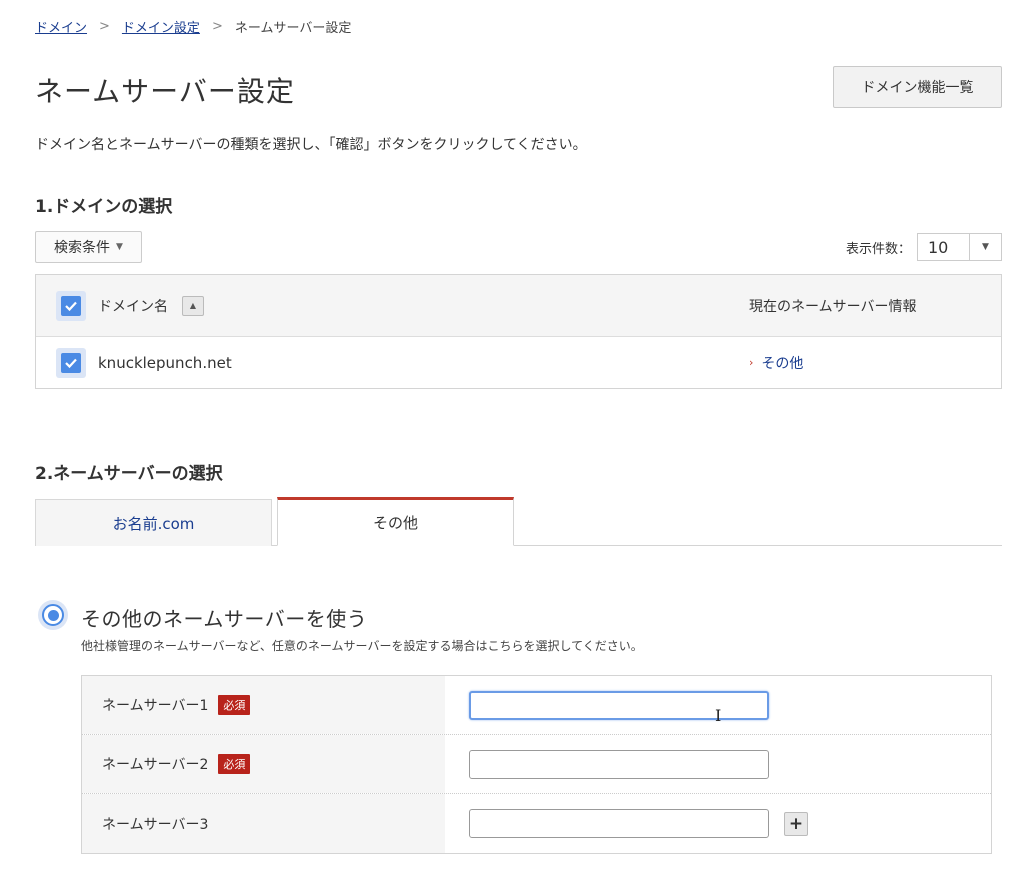 The height and width of the screenshot is (877, 1024). I want to click on nameserver-input-cell: +, so click(718, 823).